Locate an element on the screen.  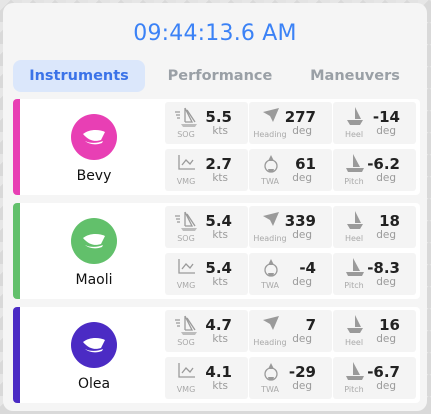
metric-heel: Heel 18 deg is located at coordinates (374, 227).